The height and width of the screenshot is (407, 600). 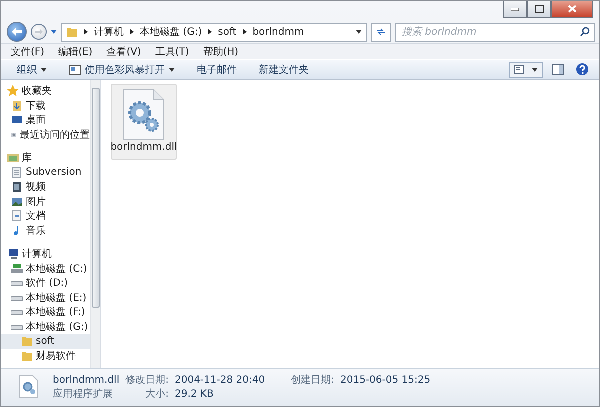 What do you see at coordinates (124, 51) in the screenshot?
I see `menu-item: 查看(V)` at bounding box center [124, 51].